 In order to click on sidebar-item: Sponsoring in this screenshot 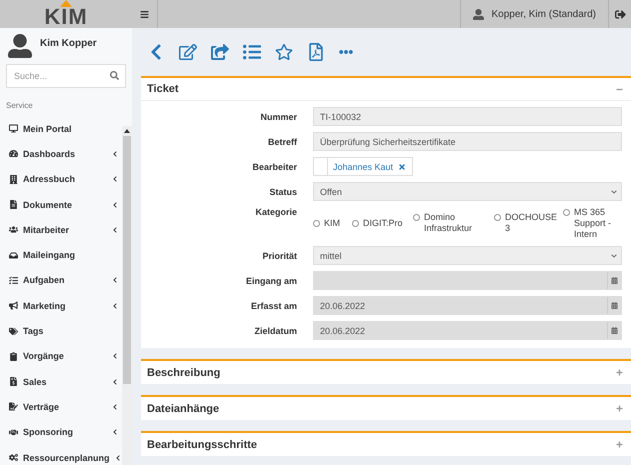, I will do `click(61, 432)`.